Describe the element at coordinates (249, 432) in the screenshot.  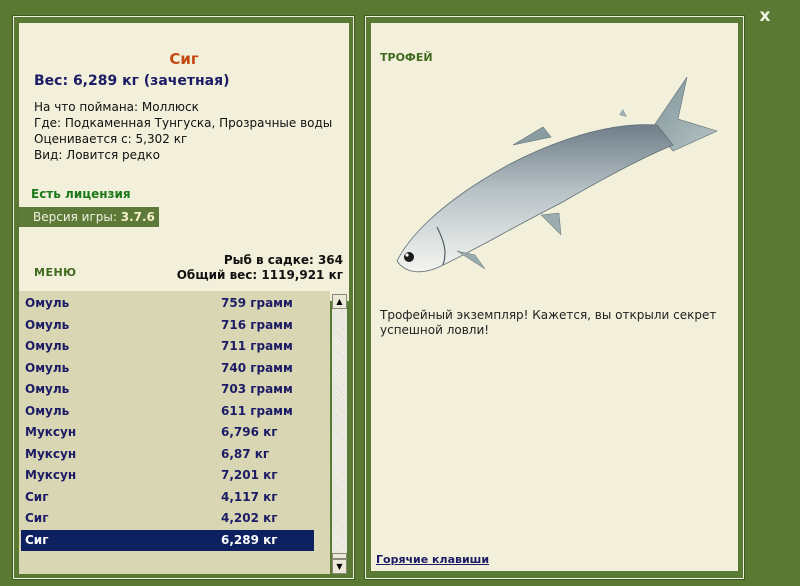
I see `catch-fish-weight: 6,796 кг` at that location.